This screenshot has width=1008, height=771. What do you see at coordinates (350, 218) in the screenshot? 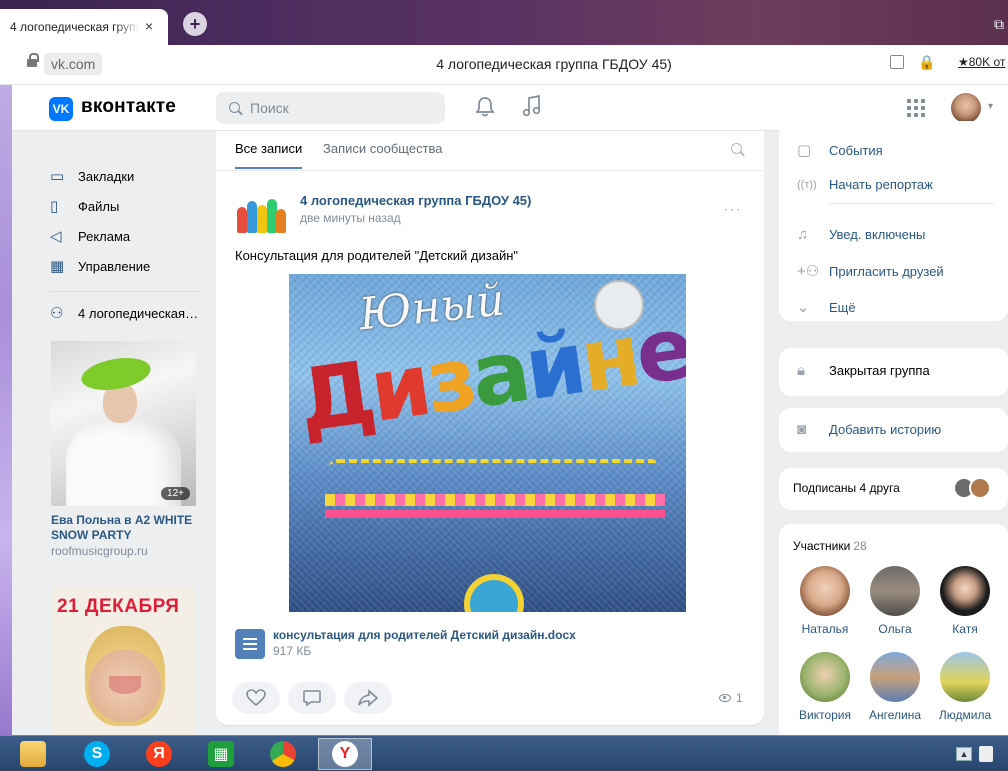
I see `post-timestamp: две минуты назад` at bounding box center [350, 218].